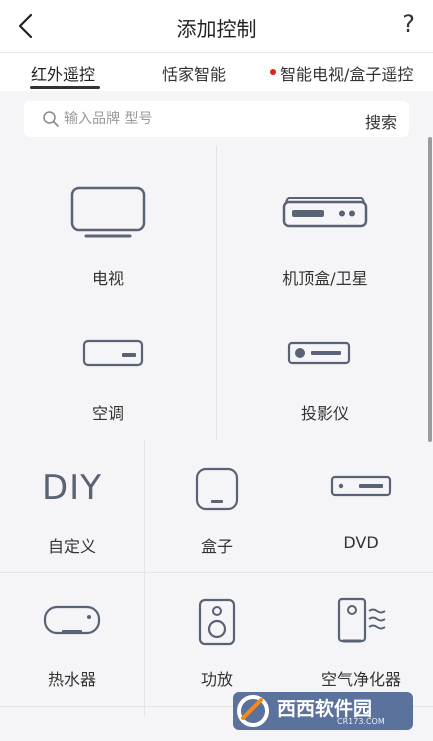 The width and height of the screenshot is (433, 741). I want to click on device-label: 自定义, so click(71, 546).